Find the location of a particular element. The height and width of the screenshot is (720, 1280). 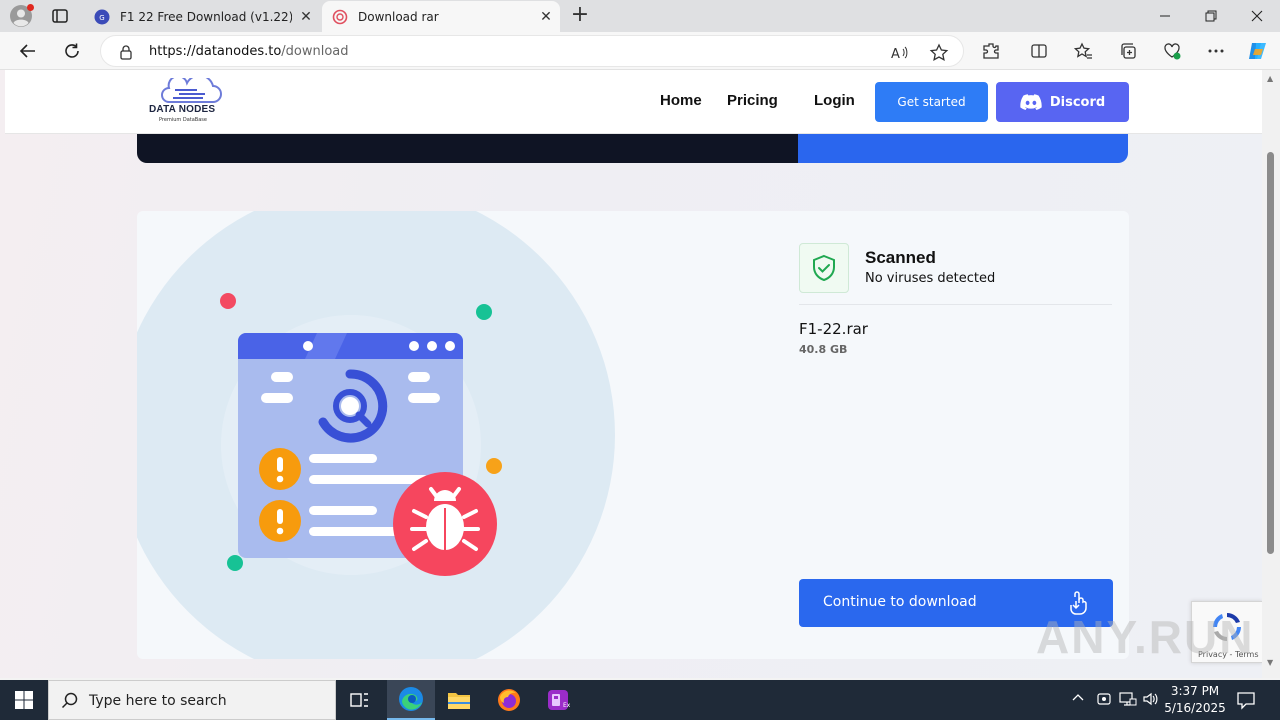

svg-text: A is located at coordinates (895, 54).